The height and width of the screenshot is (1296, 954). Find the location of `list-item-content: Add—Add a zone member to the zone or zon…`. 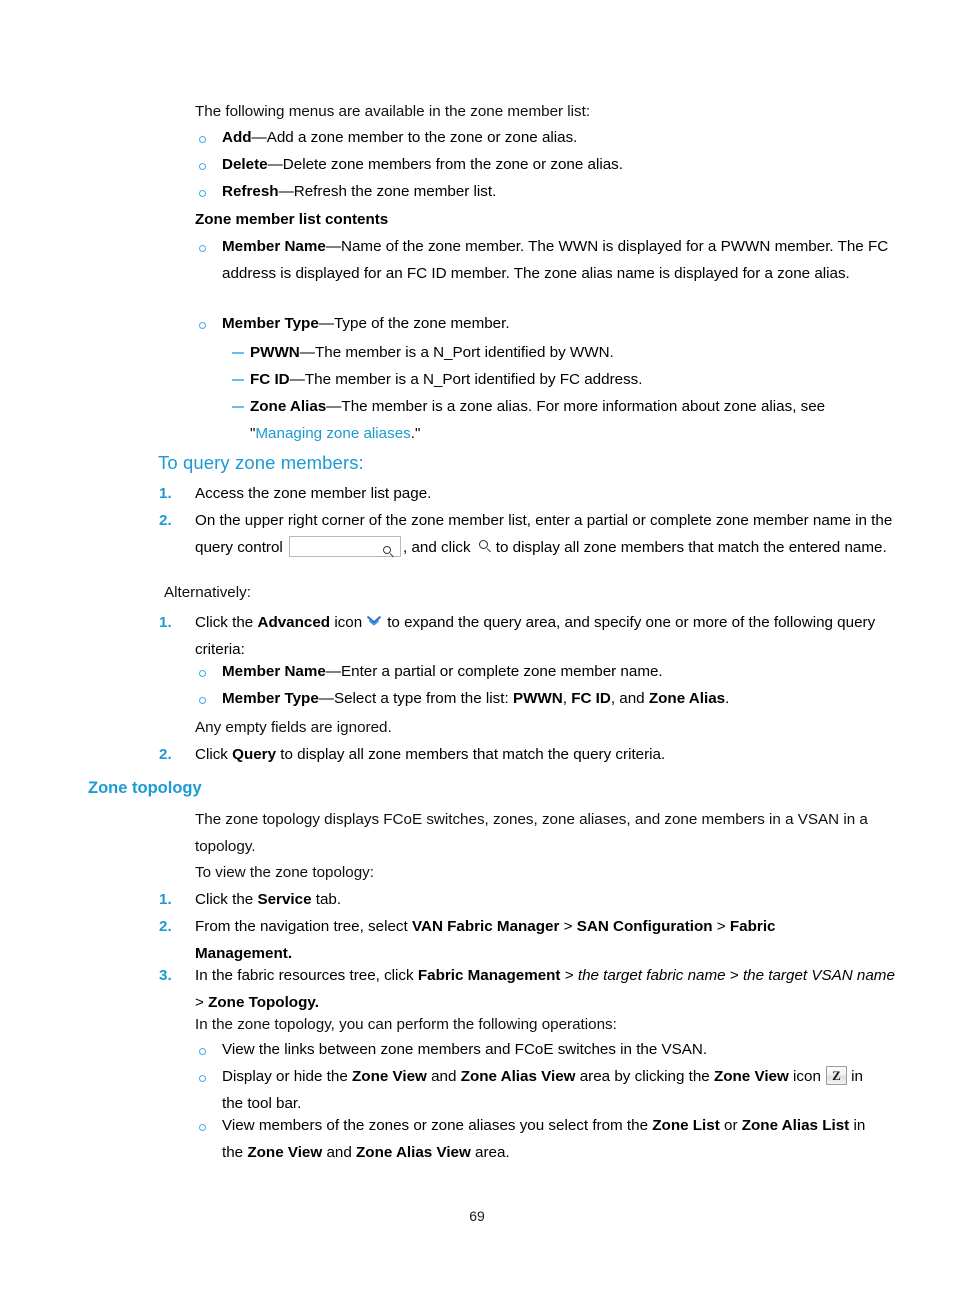

list-item-content: Add—Add a zone member to the zone or zon… is located at coordinates (562, 138).